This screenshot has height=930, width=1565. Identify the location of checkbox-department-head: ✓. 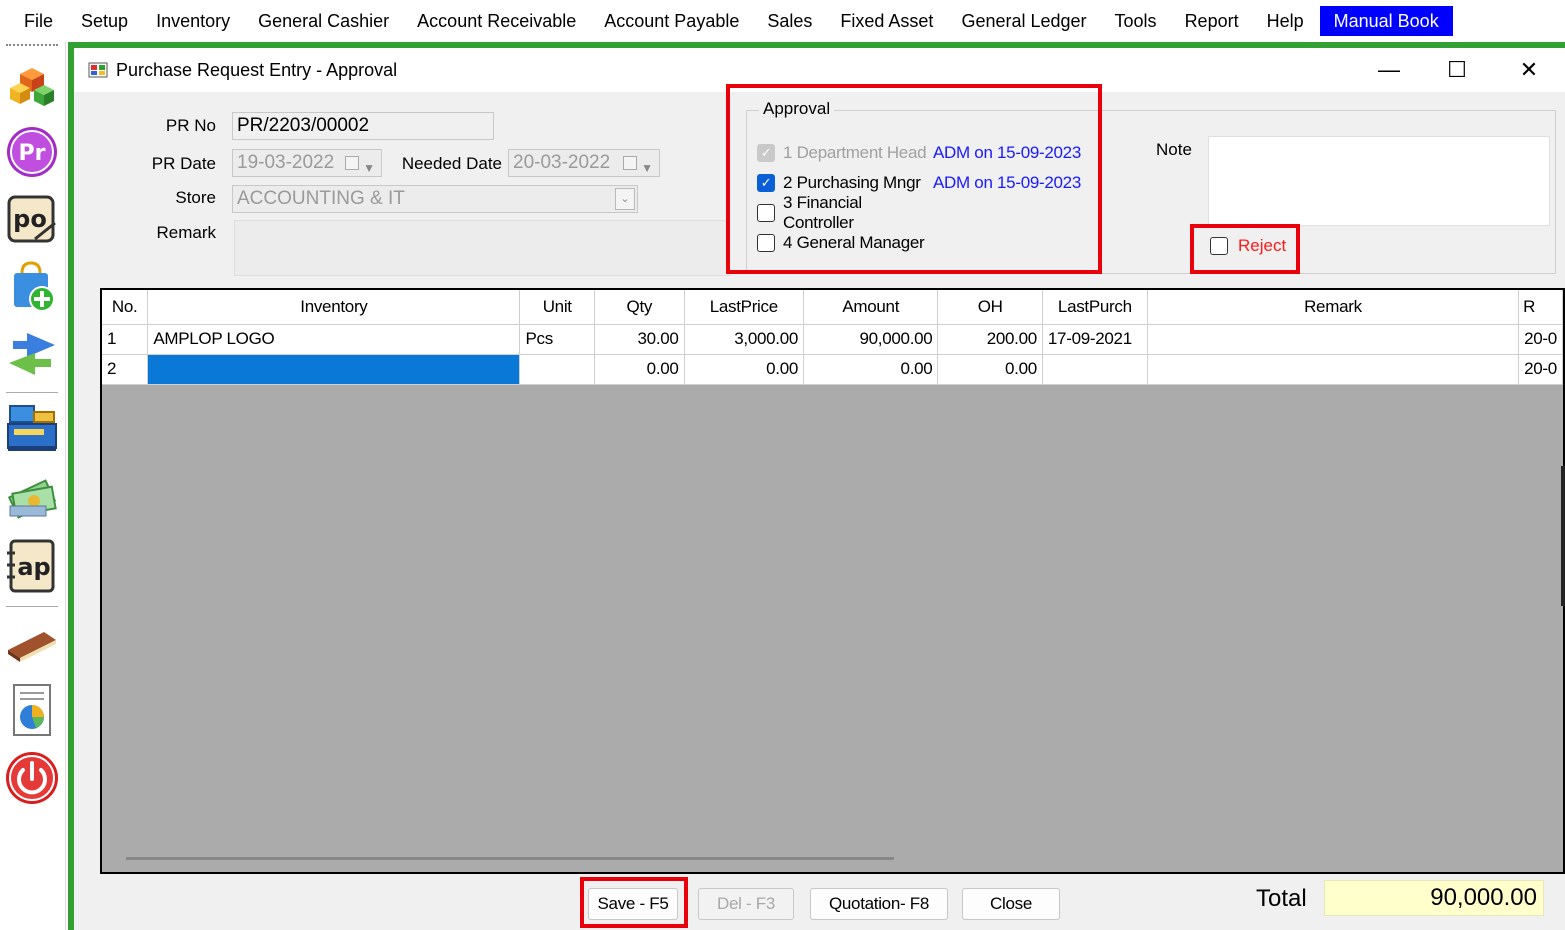
(766, 153).